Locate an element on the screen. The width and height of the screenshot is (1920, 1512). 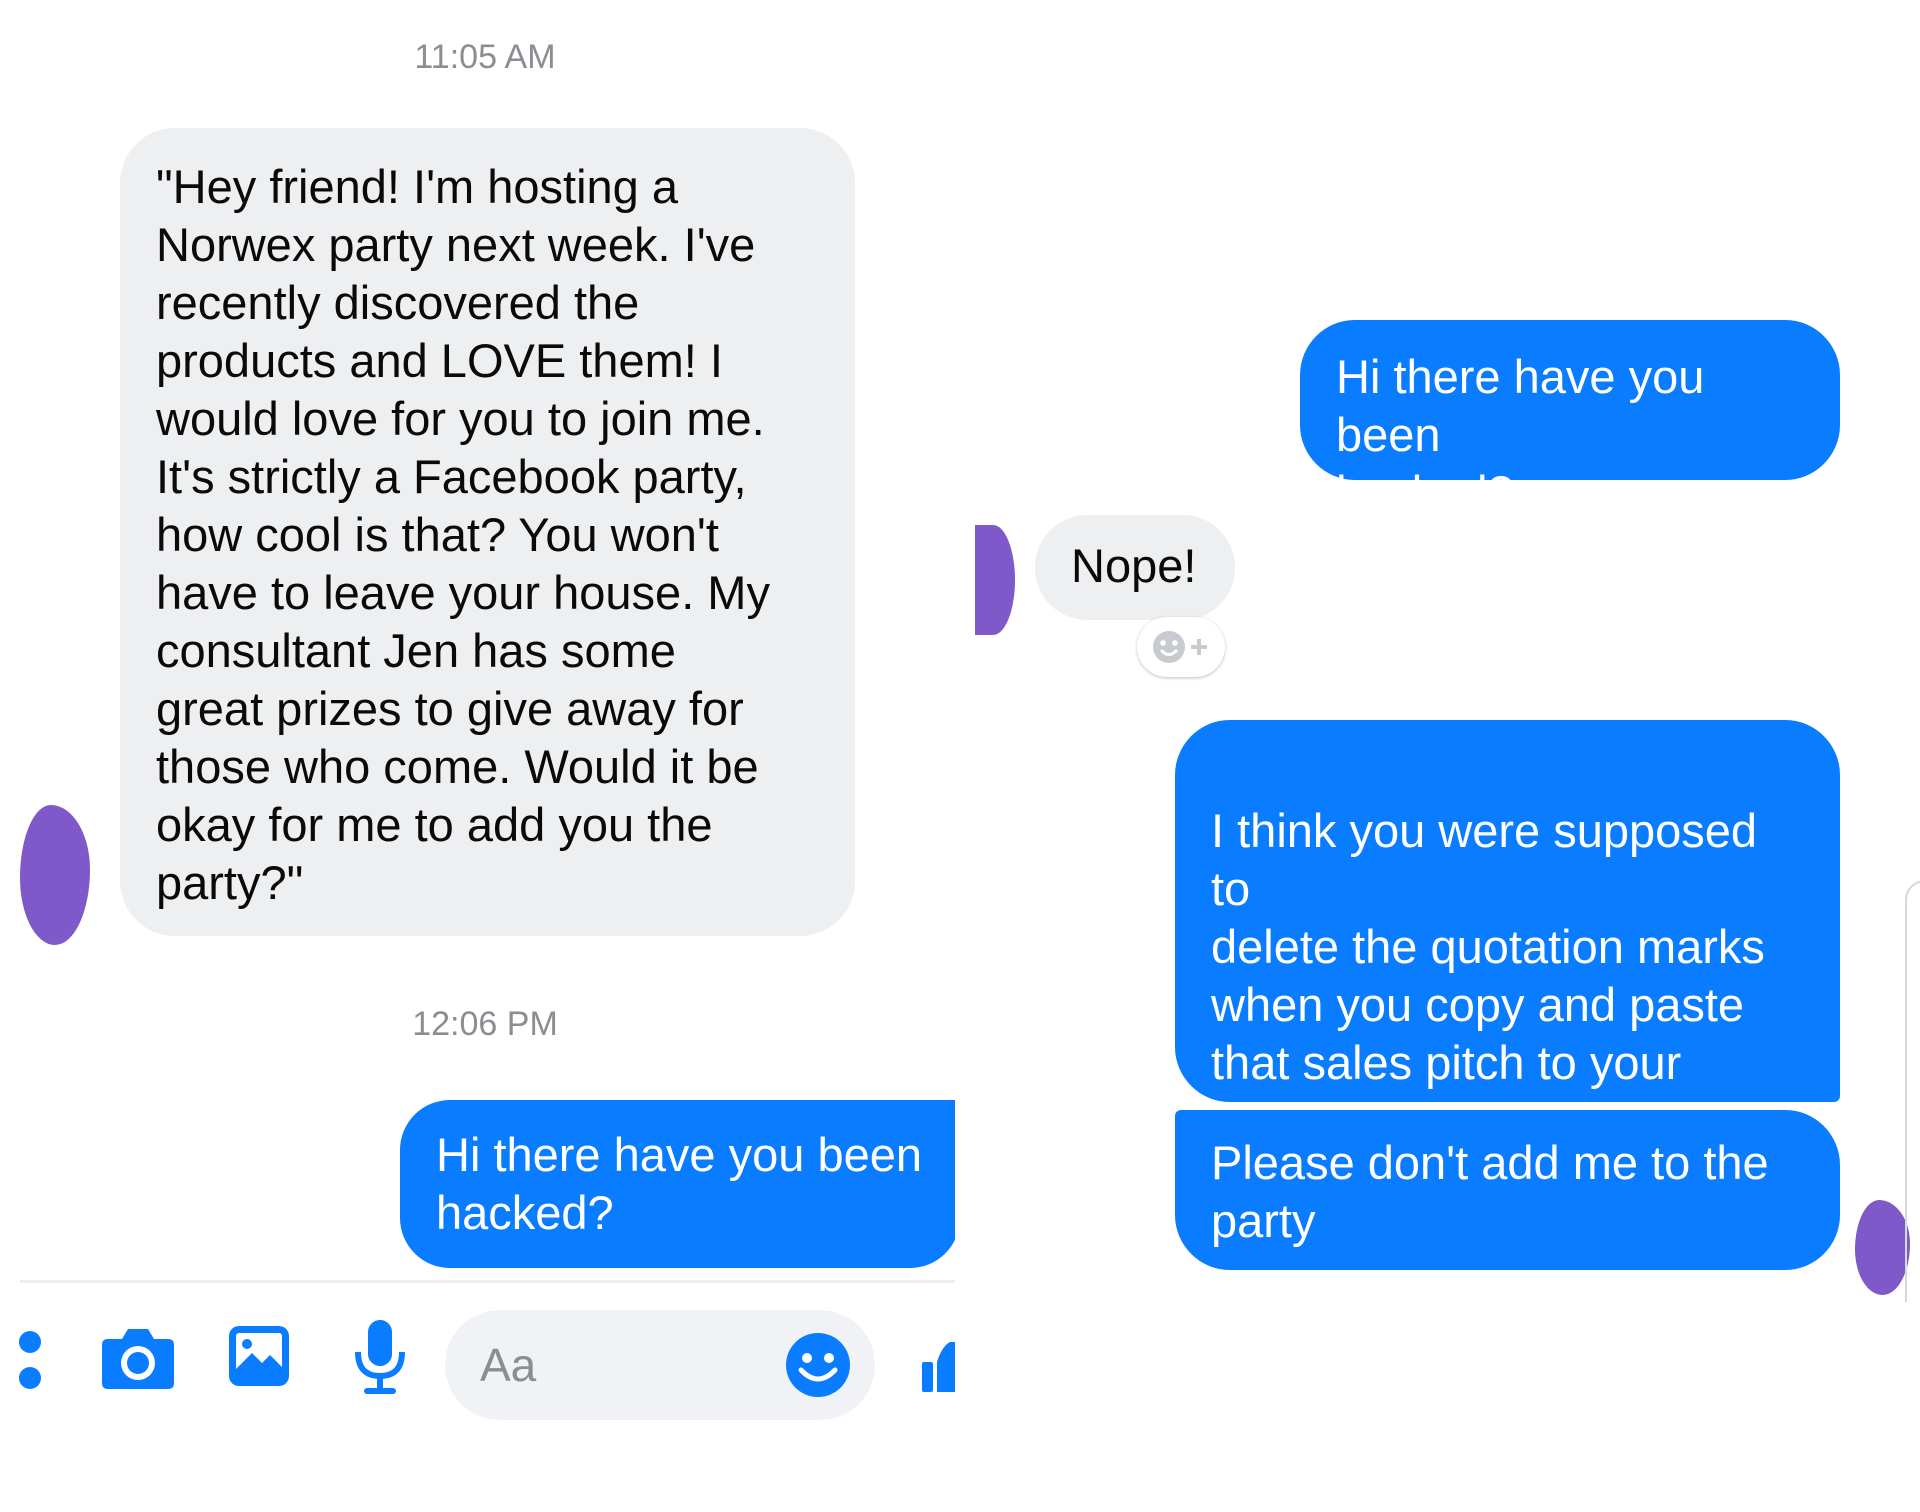
outgoing-message-bubble: Please don't add me to the party is located at coordinates (1507, 1190).